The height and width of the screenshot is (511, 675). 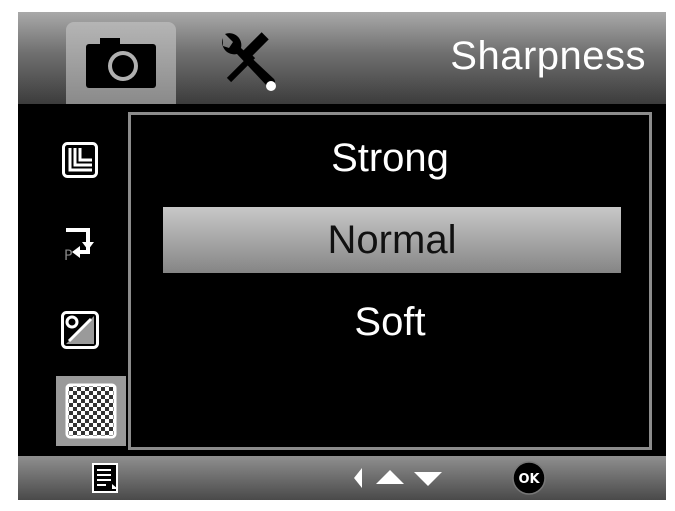 I want to click on ok-label: OK, so click(x=529, y=479).